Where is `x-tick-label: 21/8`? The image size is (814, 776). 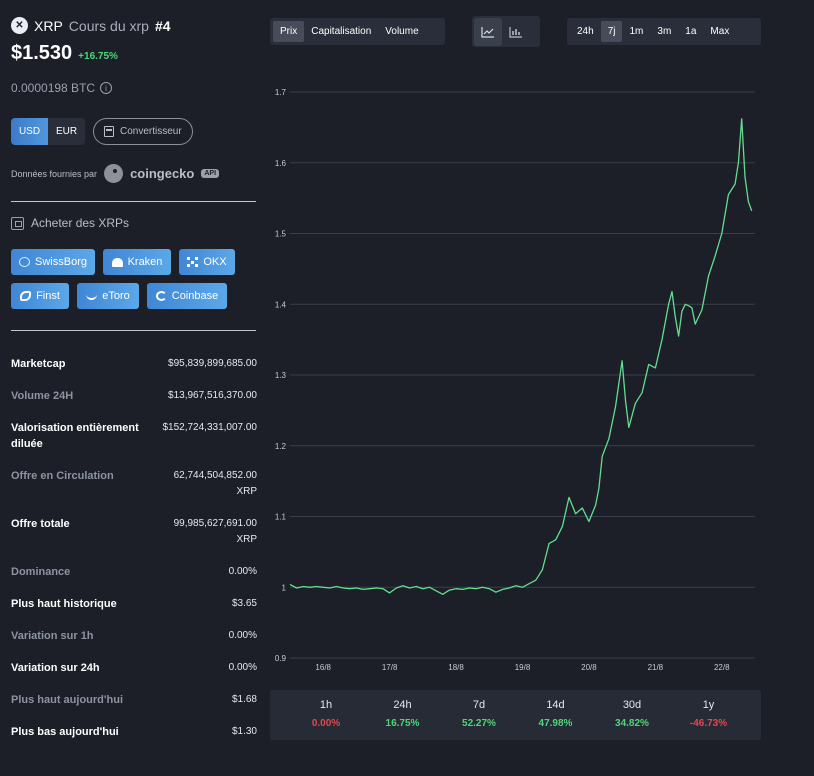 x-tick-label: 21/8 is located at coordinates (656, 667).